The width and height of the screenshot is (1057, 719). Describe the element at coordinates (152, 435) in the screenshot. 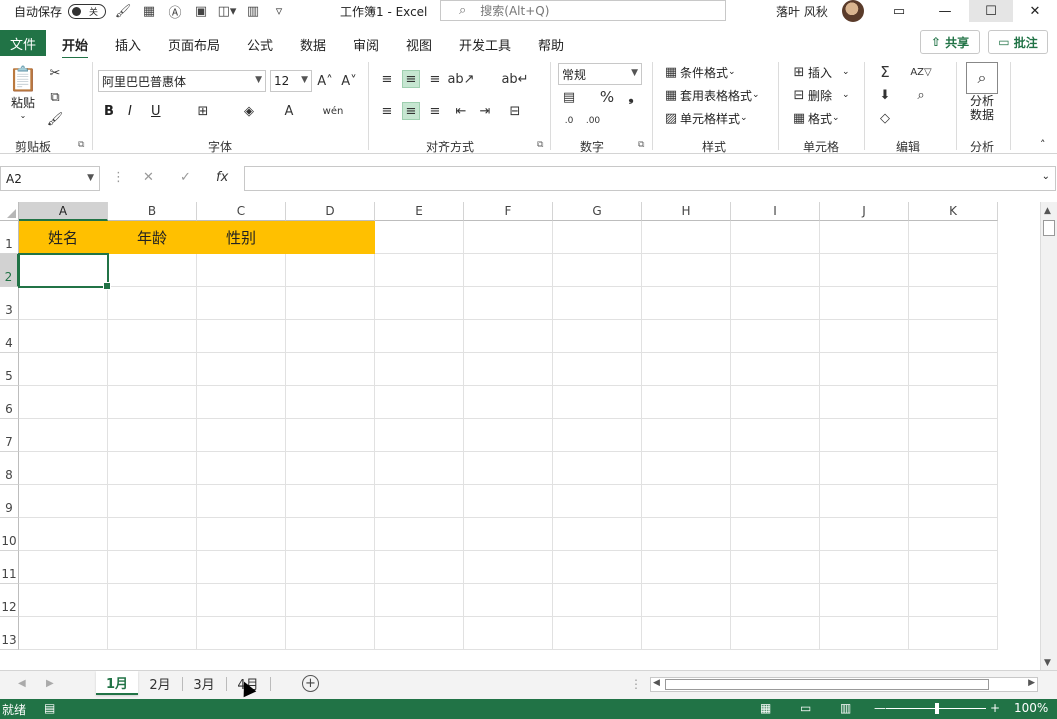

I see `cell-b7` at that location.